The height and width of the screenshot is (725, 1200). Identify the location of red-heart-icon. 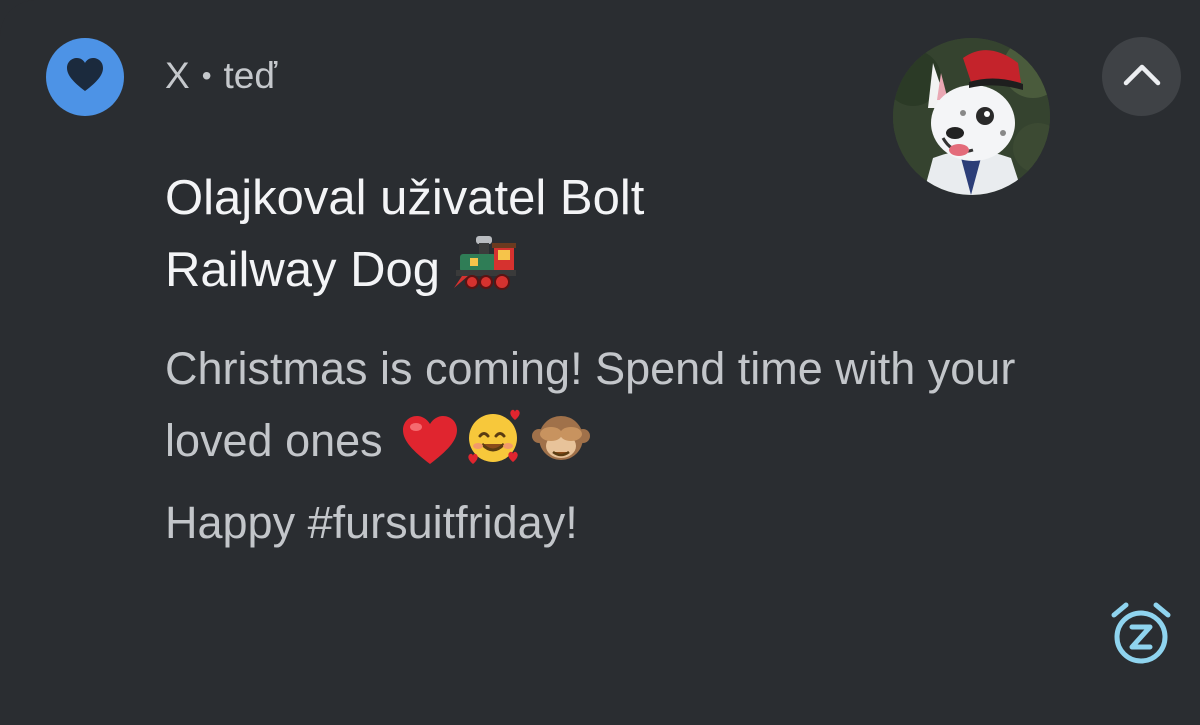
(430, 450).